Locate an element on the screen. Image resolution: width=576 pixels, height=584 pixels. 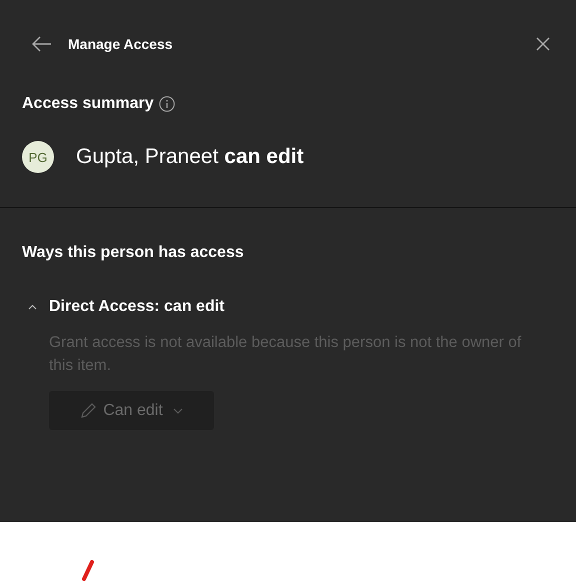
close-button is located at coordinates (543, 44).